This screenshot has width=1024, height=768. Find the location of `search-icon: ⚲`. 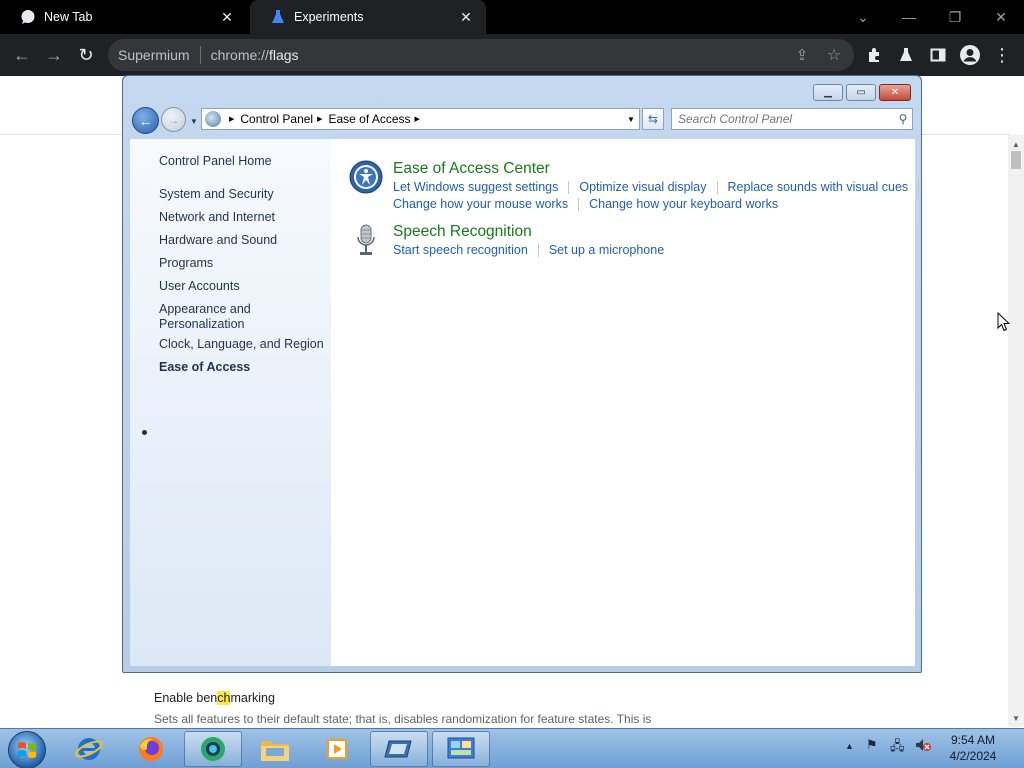

search-icon: ⚲ is located at coordinates (903, 119).